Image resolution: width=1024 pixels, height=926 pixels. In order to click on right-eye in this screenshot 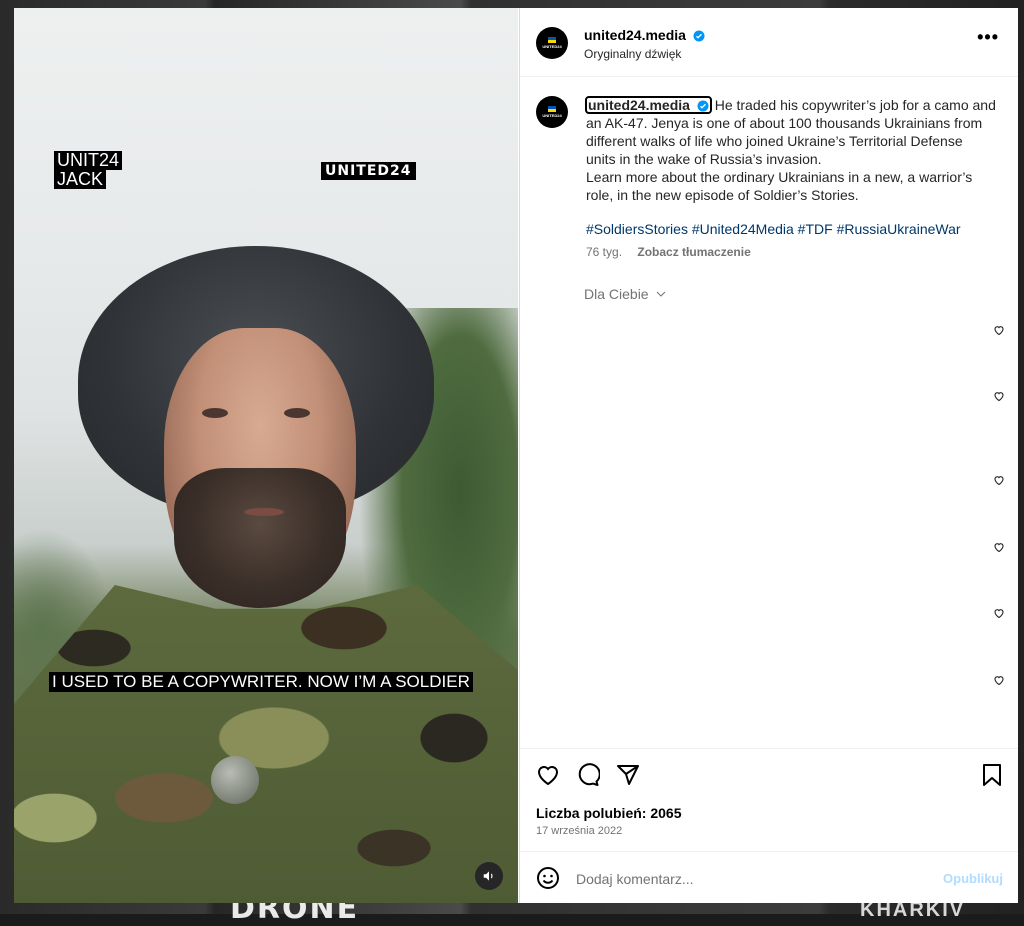, I will do `click(297, 413)`.